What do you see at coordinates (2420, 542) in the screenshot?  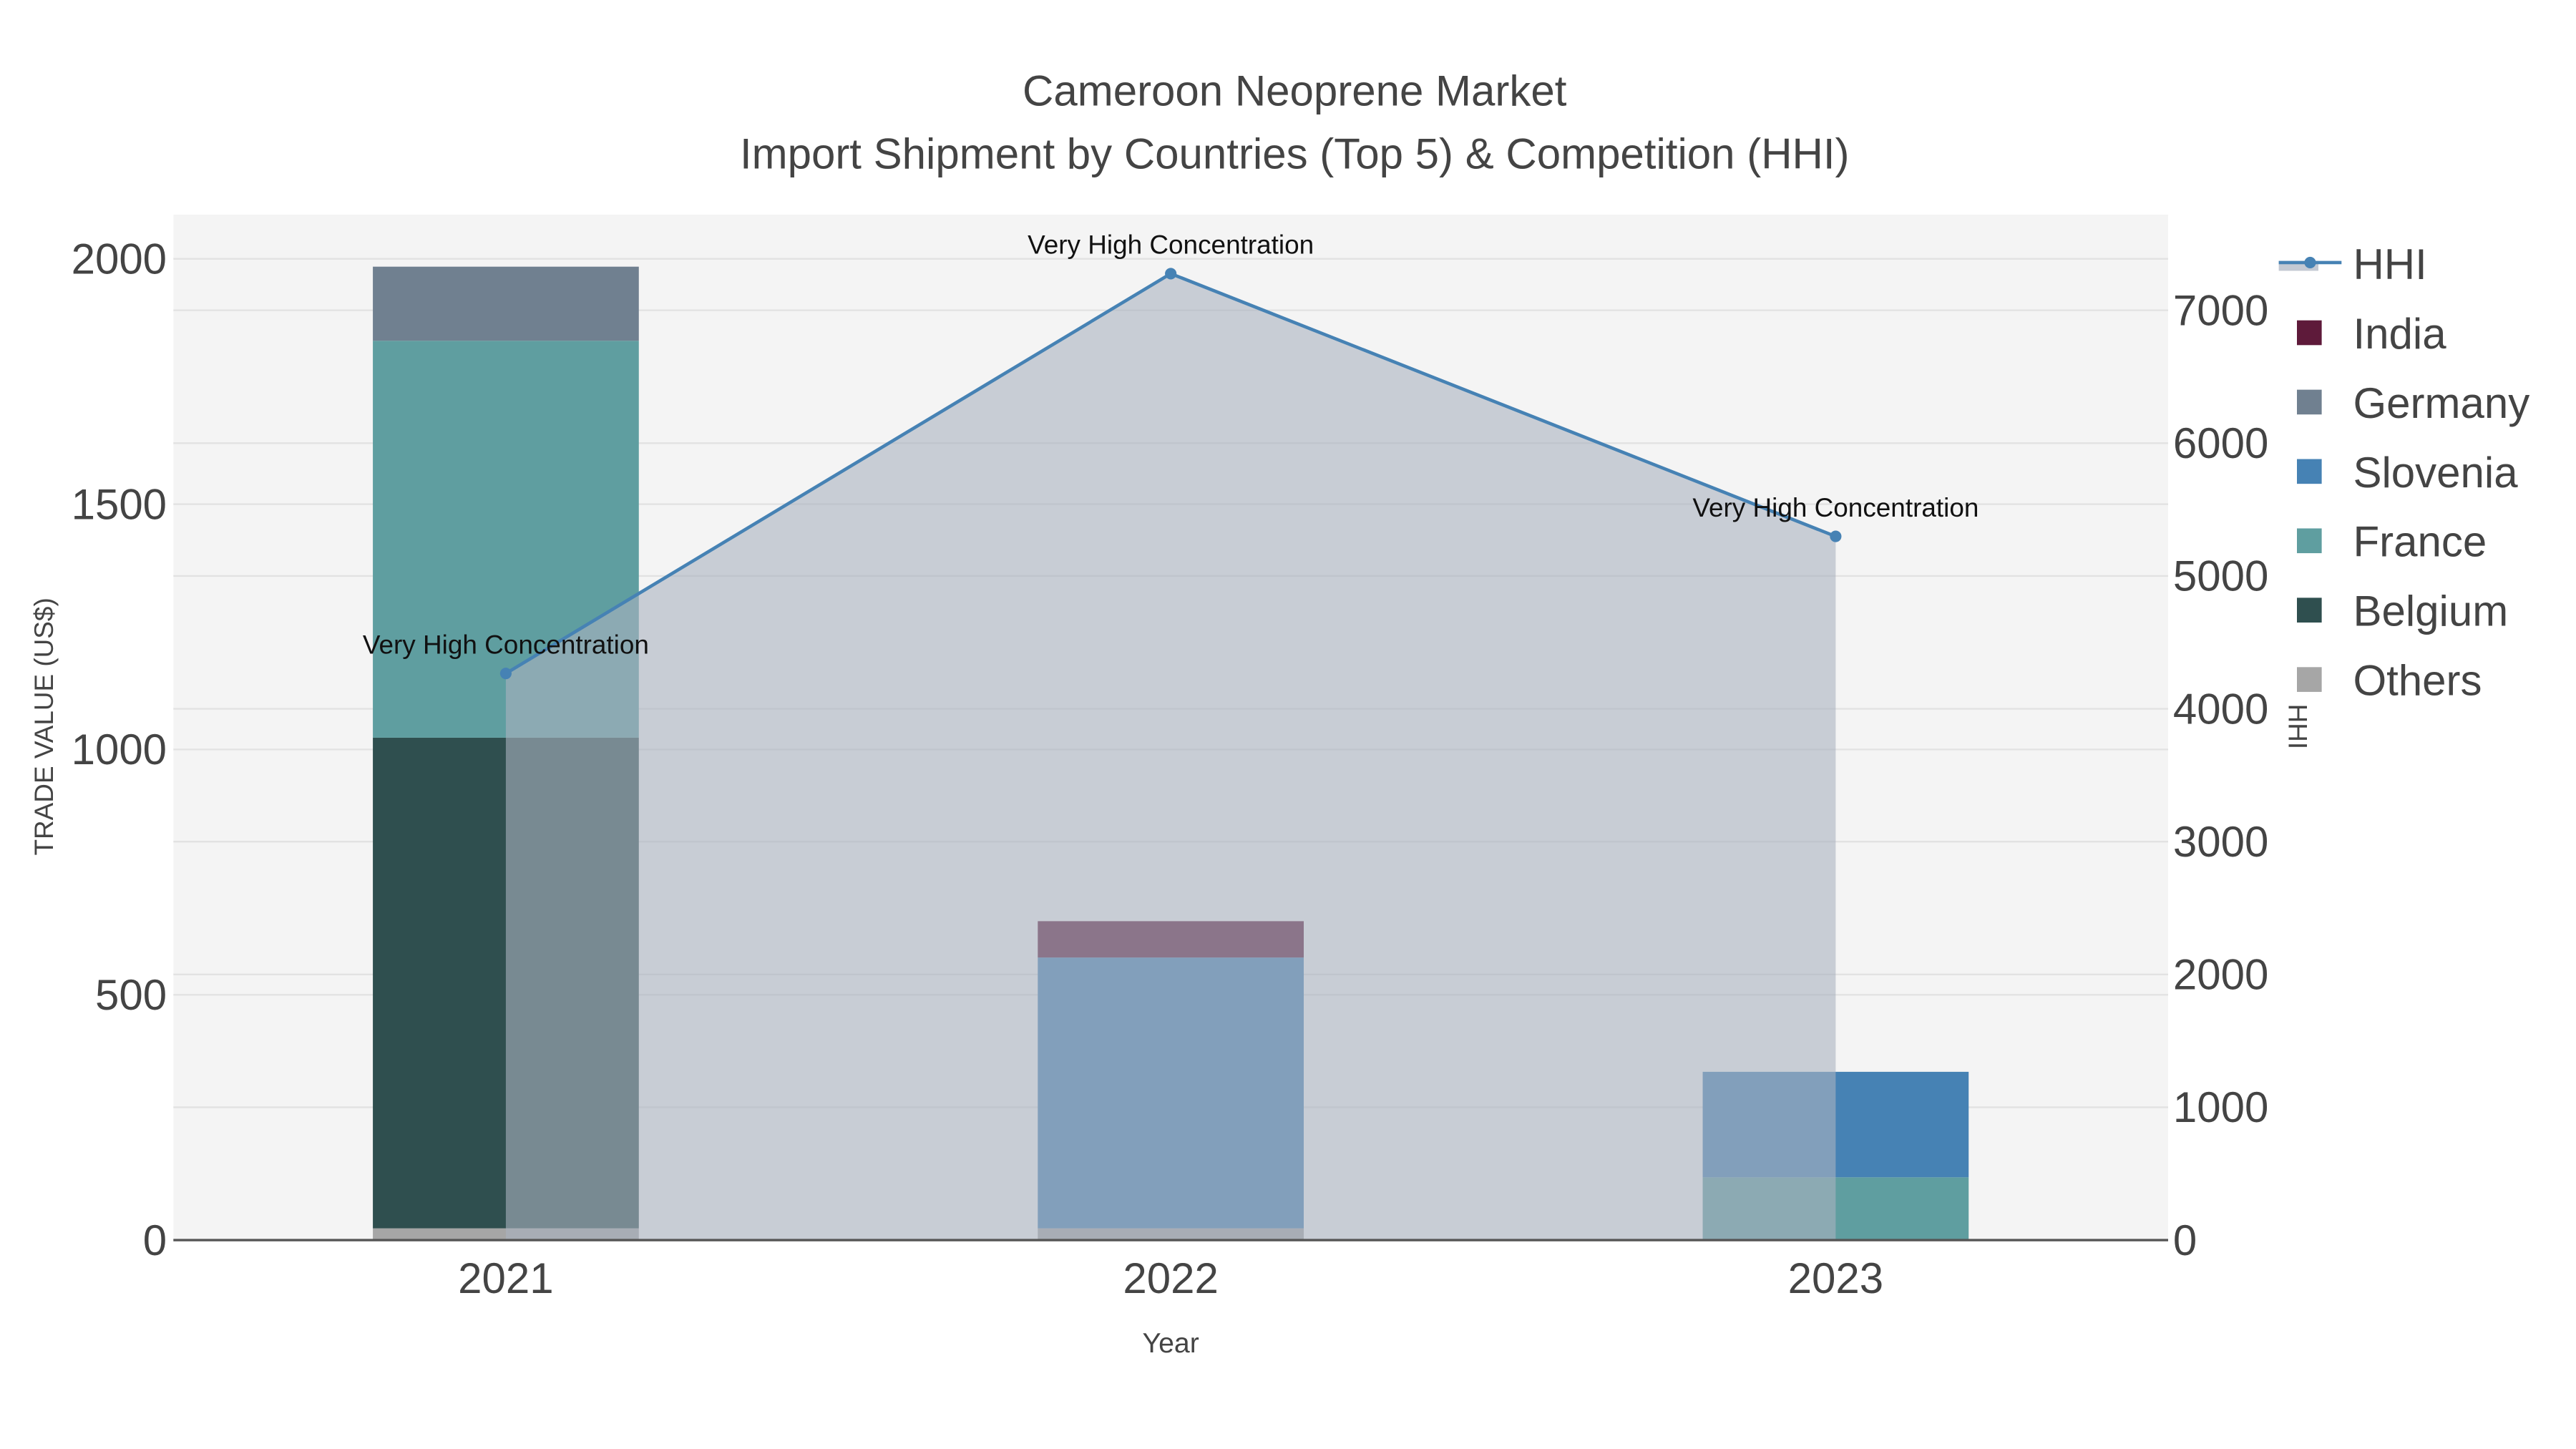 I see `legend-label-france: France` at bounding box center [2420, 542].